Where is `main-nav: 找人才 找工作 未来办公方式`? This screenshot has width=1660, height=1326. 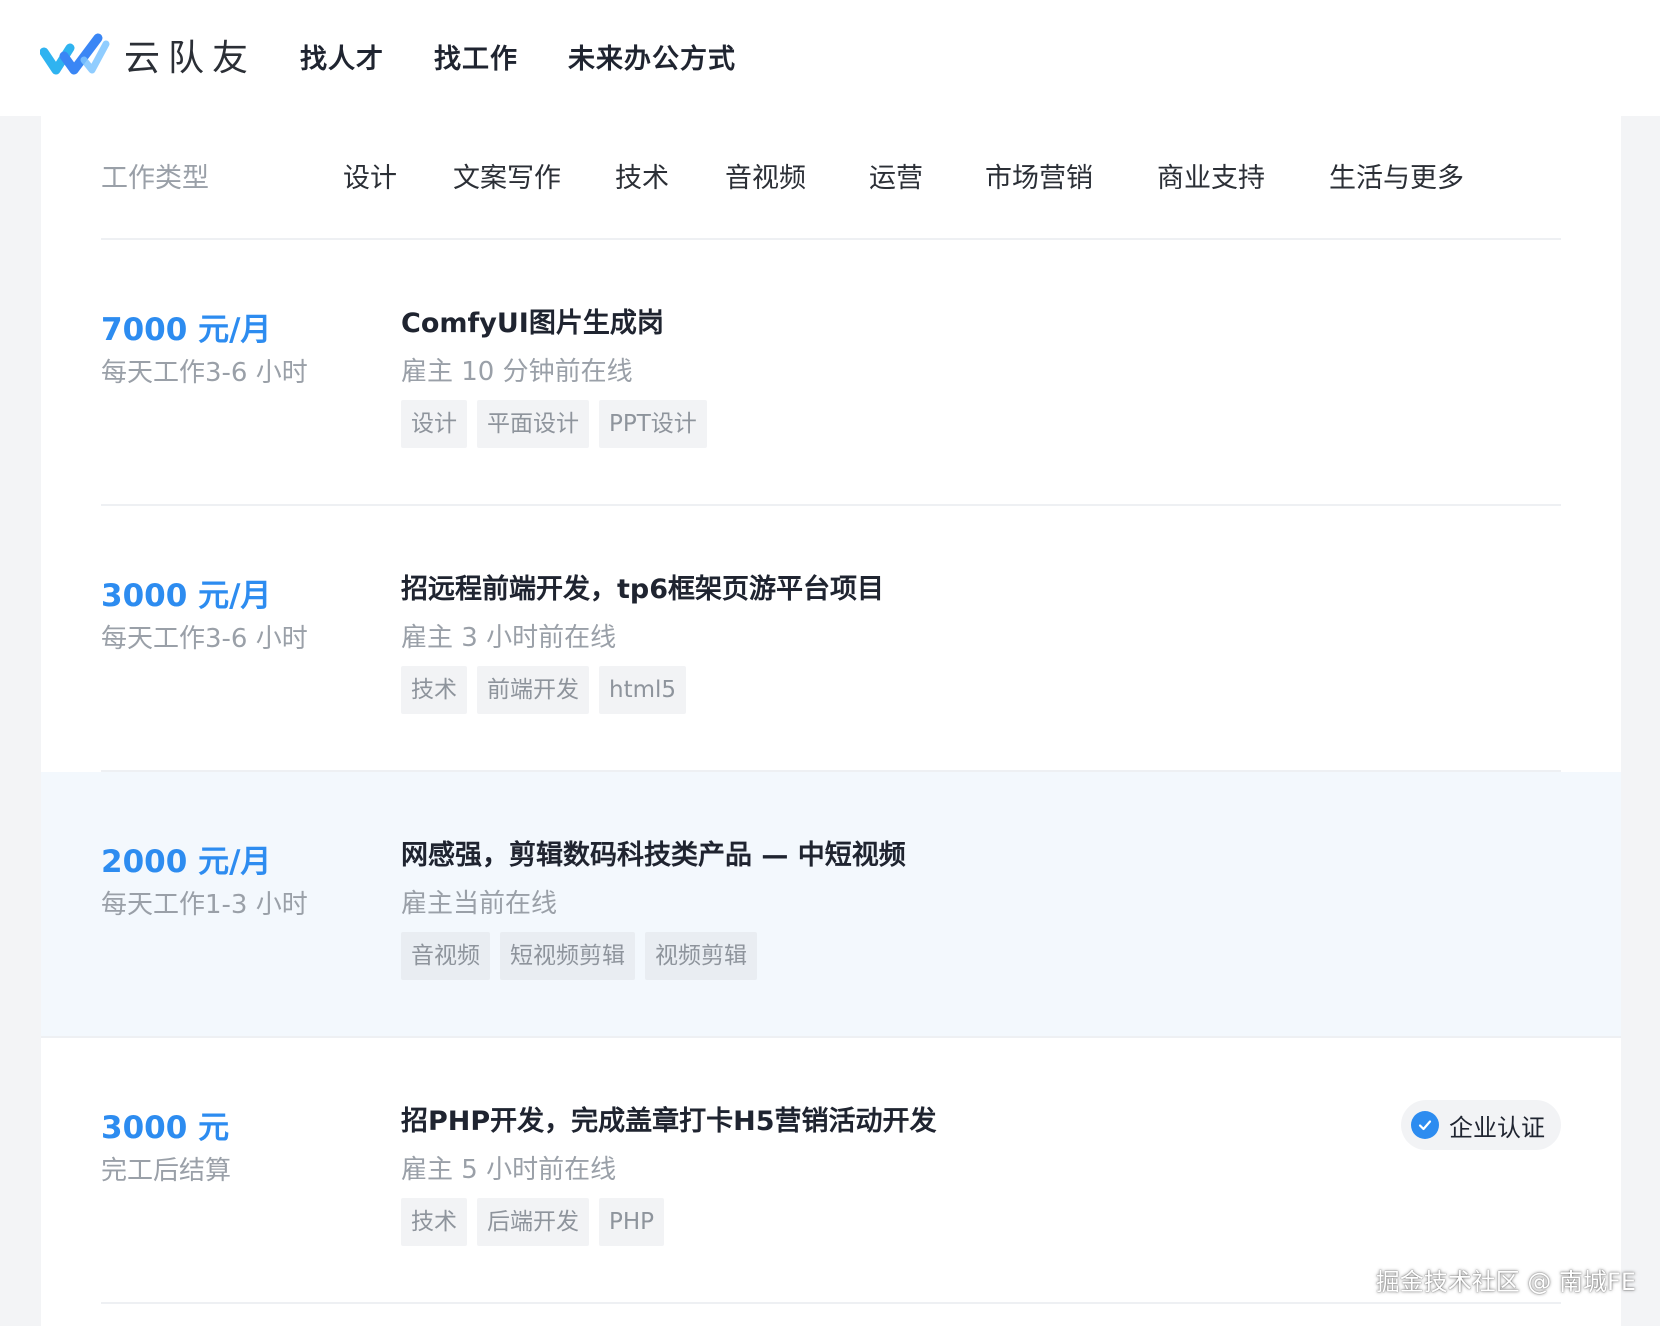 main-nav: 找人才 找工作 未来办公方式 is located at coordinates (518, 56).